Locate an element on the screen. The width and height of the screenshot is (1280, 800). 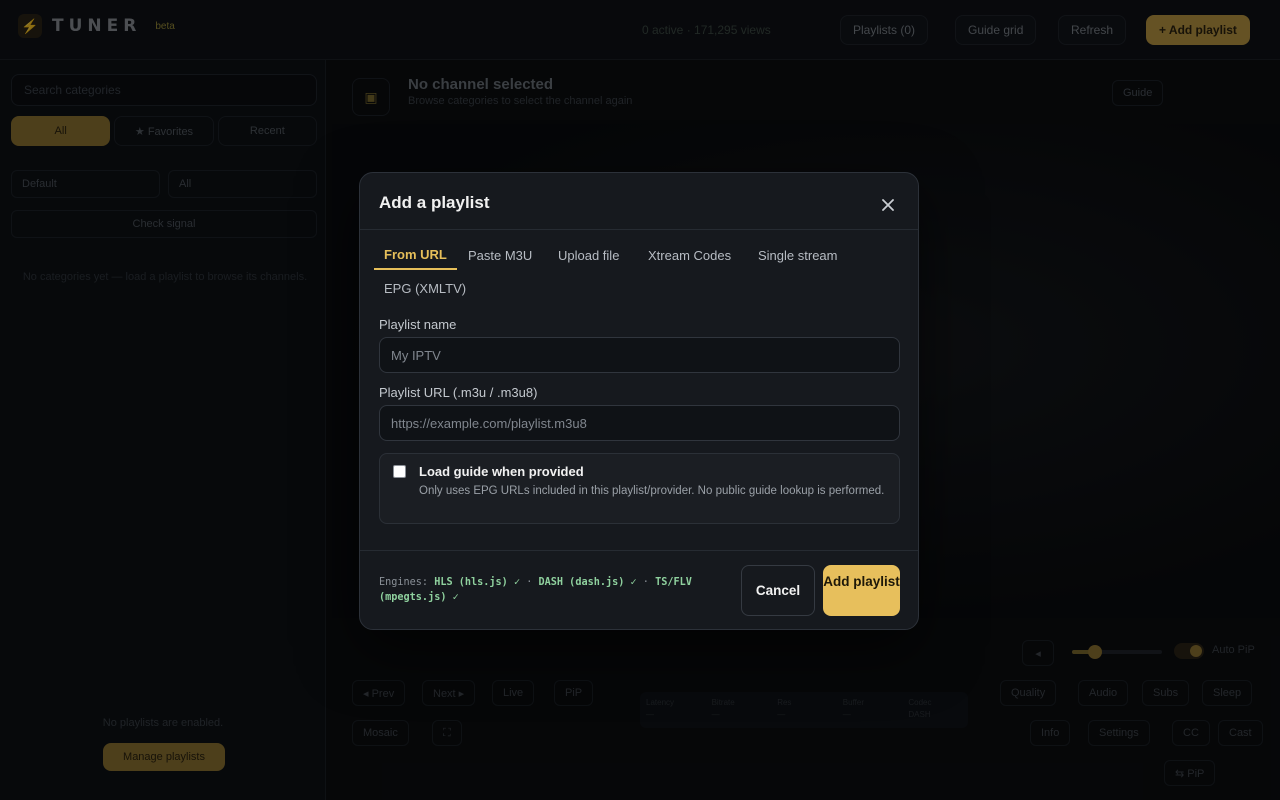
engines-prefix: Engines: is located at coordinates (404, 582).